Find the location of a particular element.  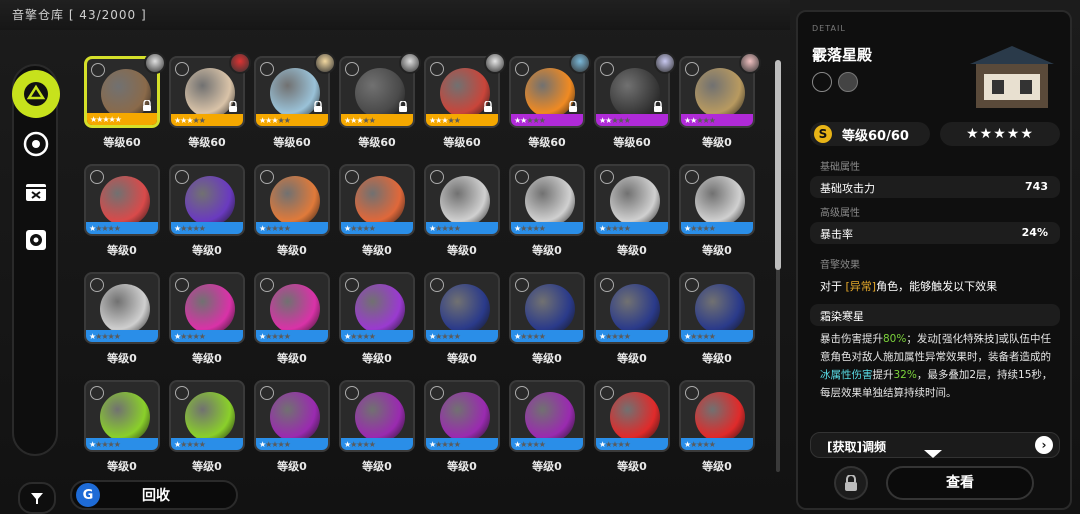

category-safe-button is located at coordinates (36, 240).